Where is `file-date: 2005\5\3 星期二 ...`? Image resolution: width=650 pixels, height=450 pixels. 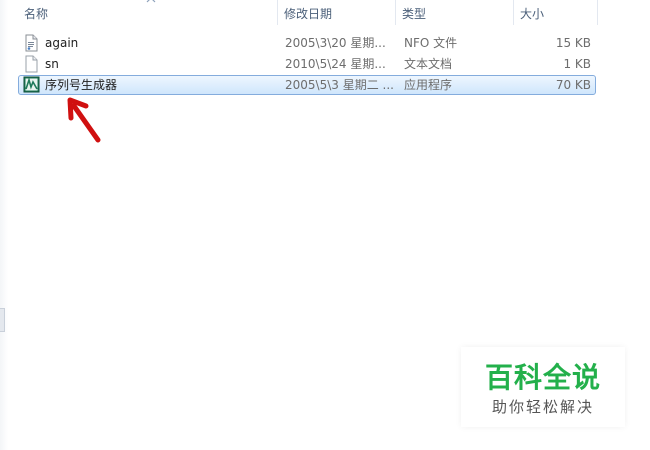 file-date: 2005\5\3 星期二 ... is located at coordinates (339, 85).